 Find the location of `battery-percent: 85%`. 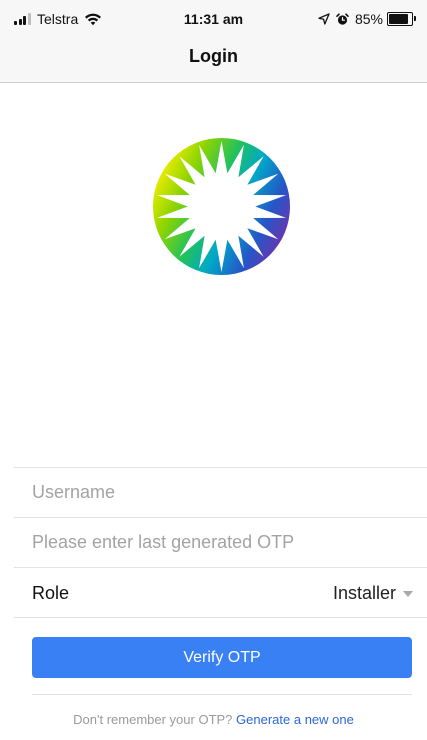

battery-percent: 85% is located at coordinates (368, 19).